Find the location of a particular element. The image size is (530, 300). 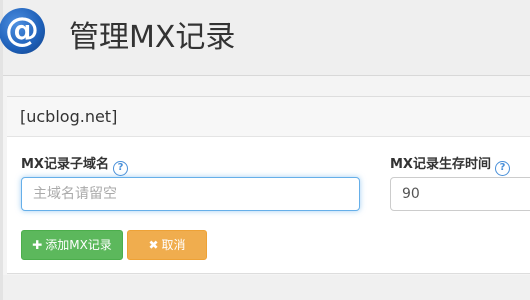

cancel-label: 取消 is located at coordinates (173, 245).